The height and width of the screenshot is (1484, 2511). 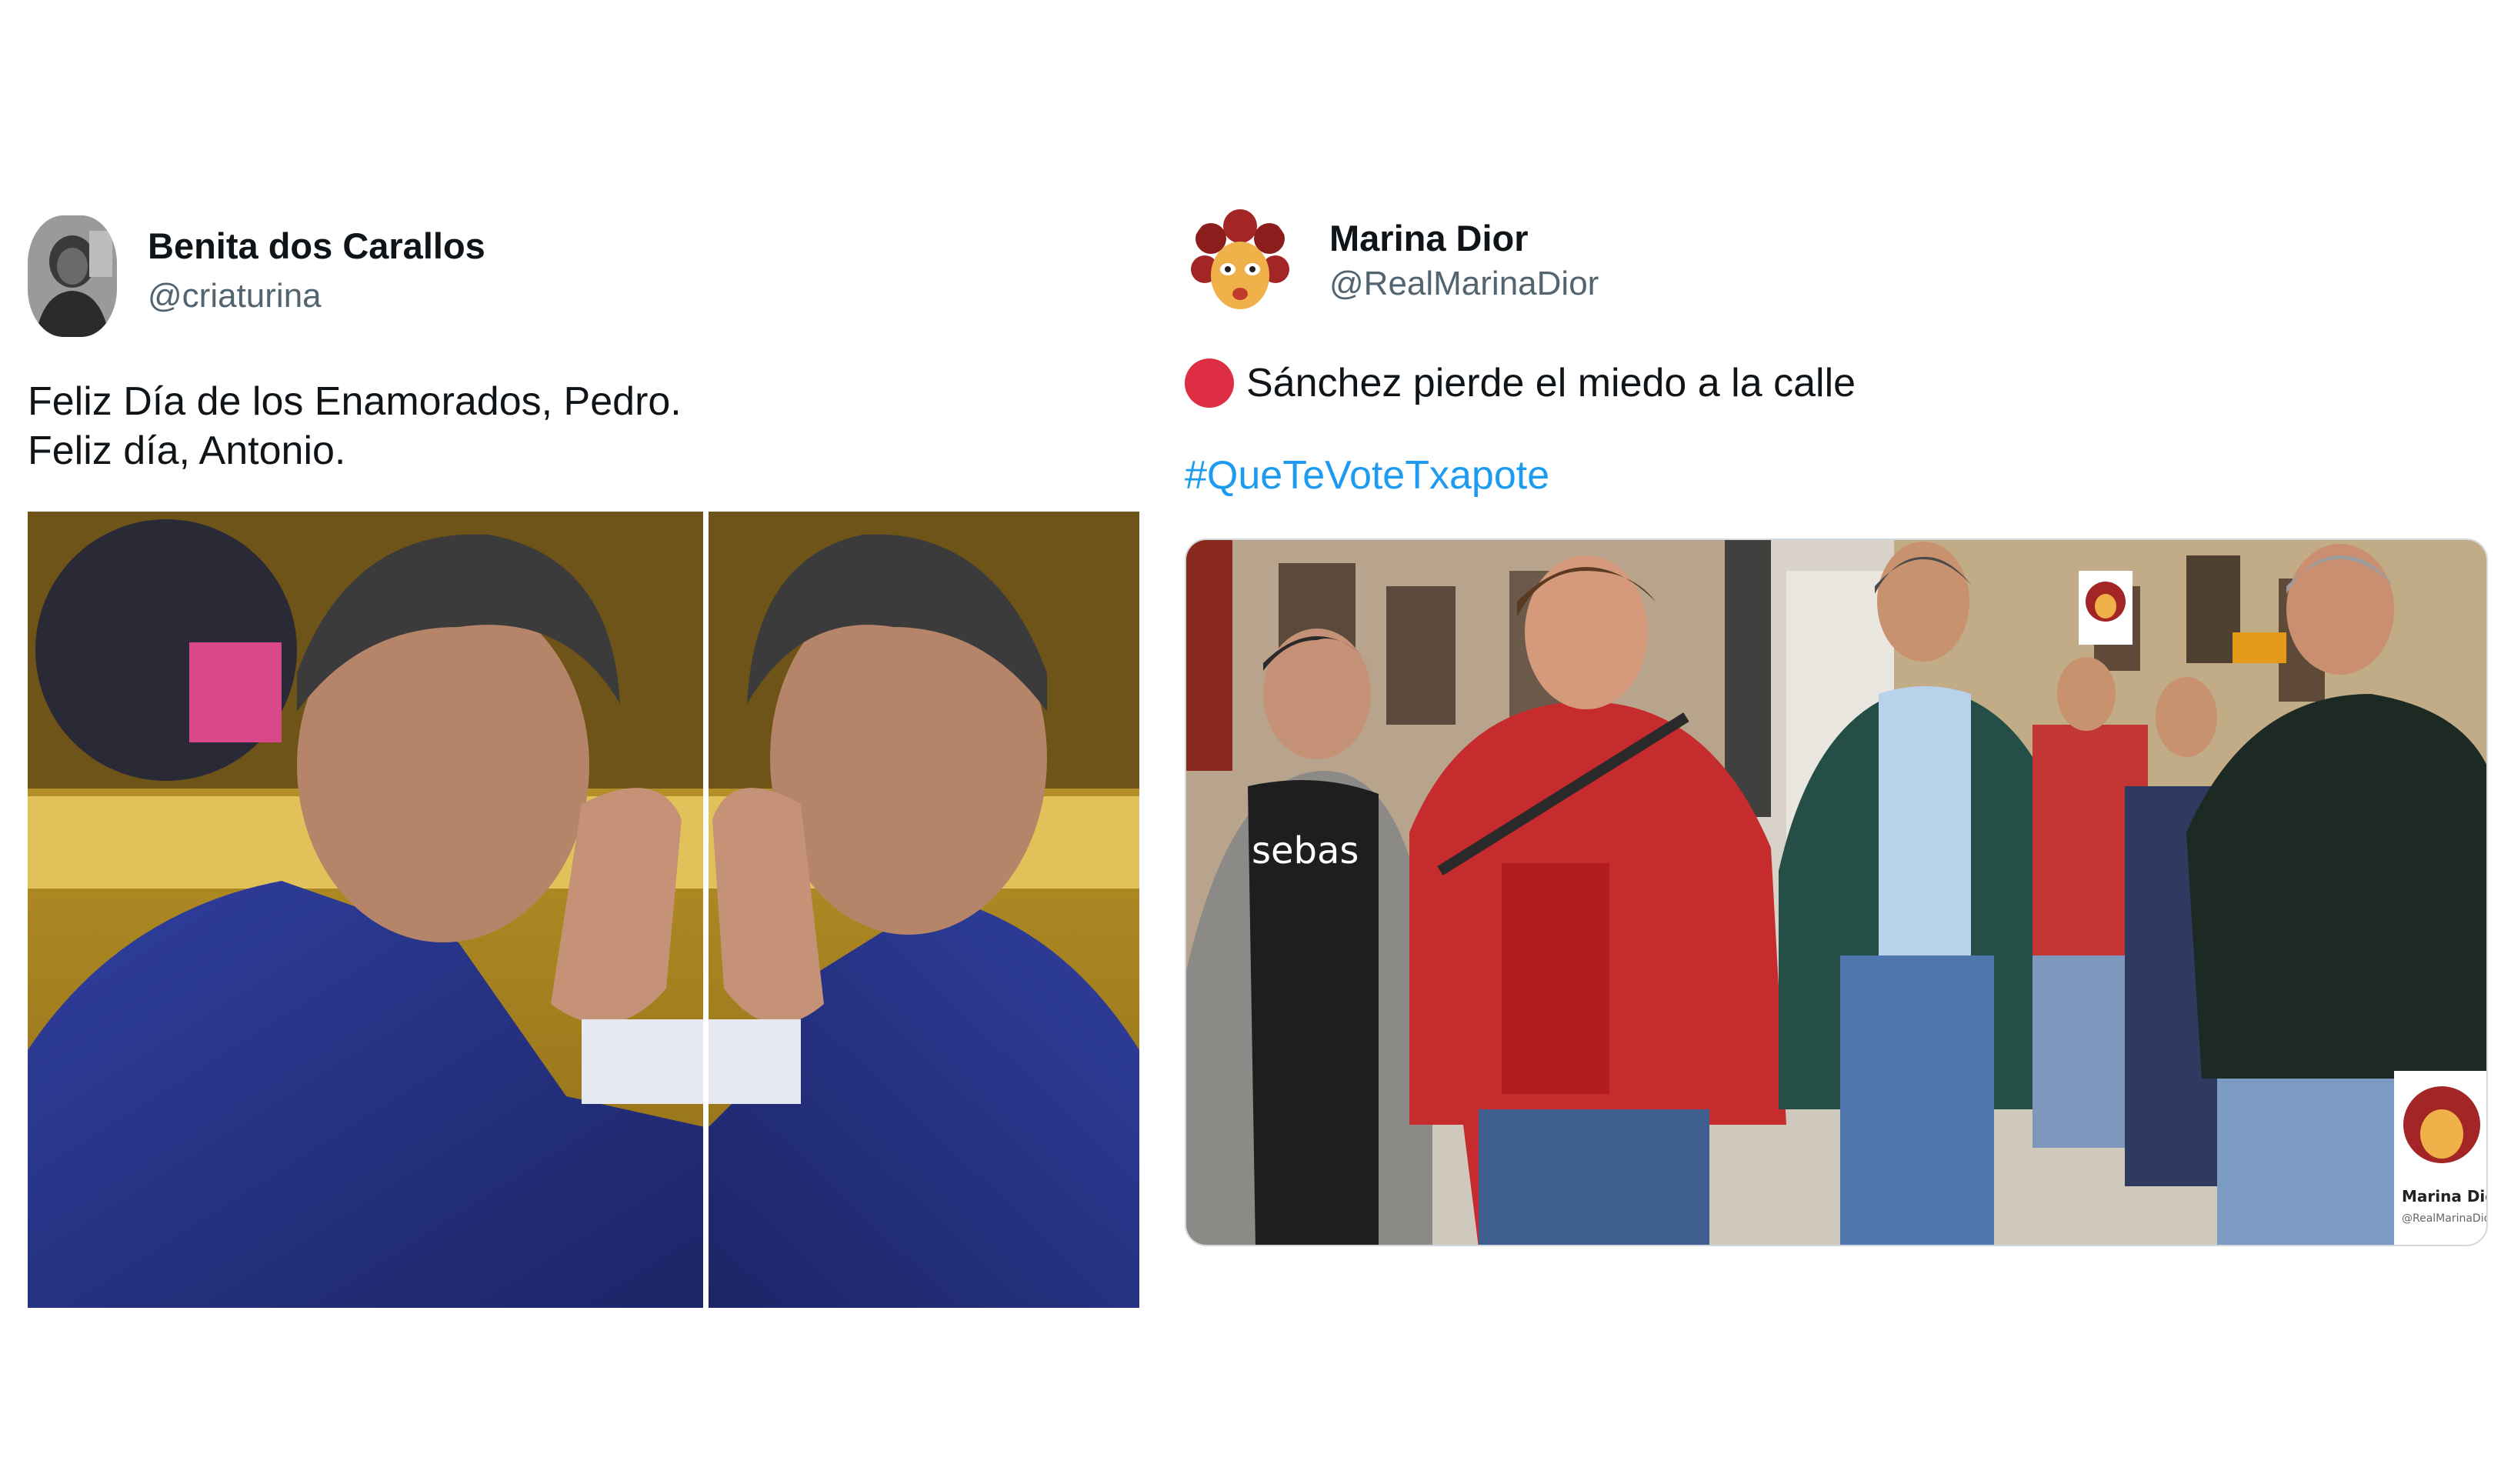 I want to click on tweet-text-line: Feliz Día de los Enamorados, Pedro., so click(x=355, y=401).